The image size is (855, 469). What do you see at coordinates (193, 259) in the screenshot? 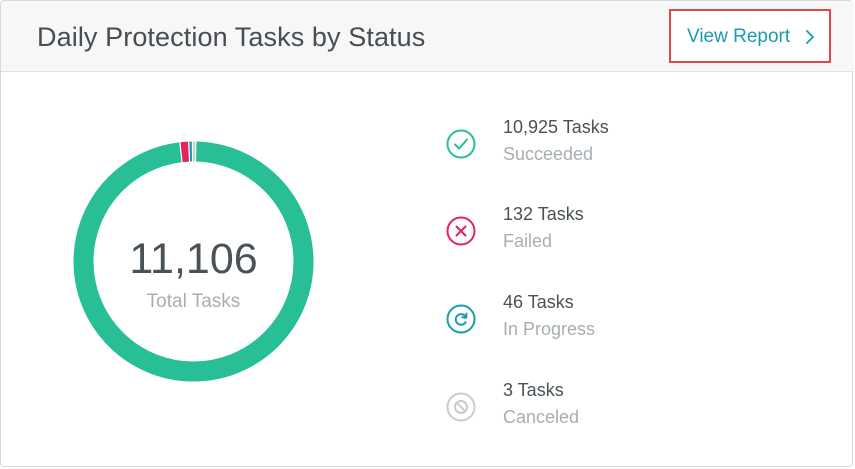
I see `total-tasks-value: 11,106` at bounding box center [193, 259].